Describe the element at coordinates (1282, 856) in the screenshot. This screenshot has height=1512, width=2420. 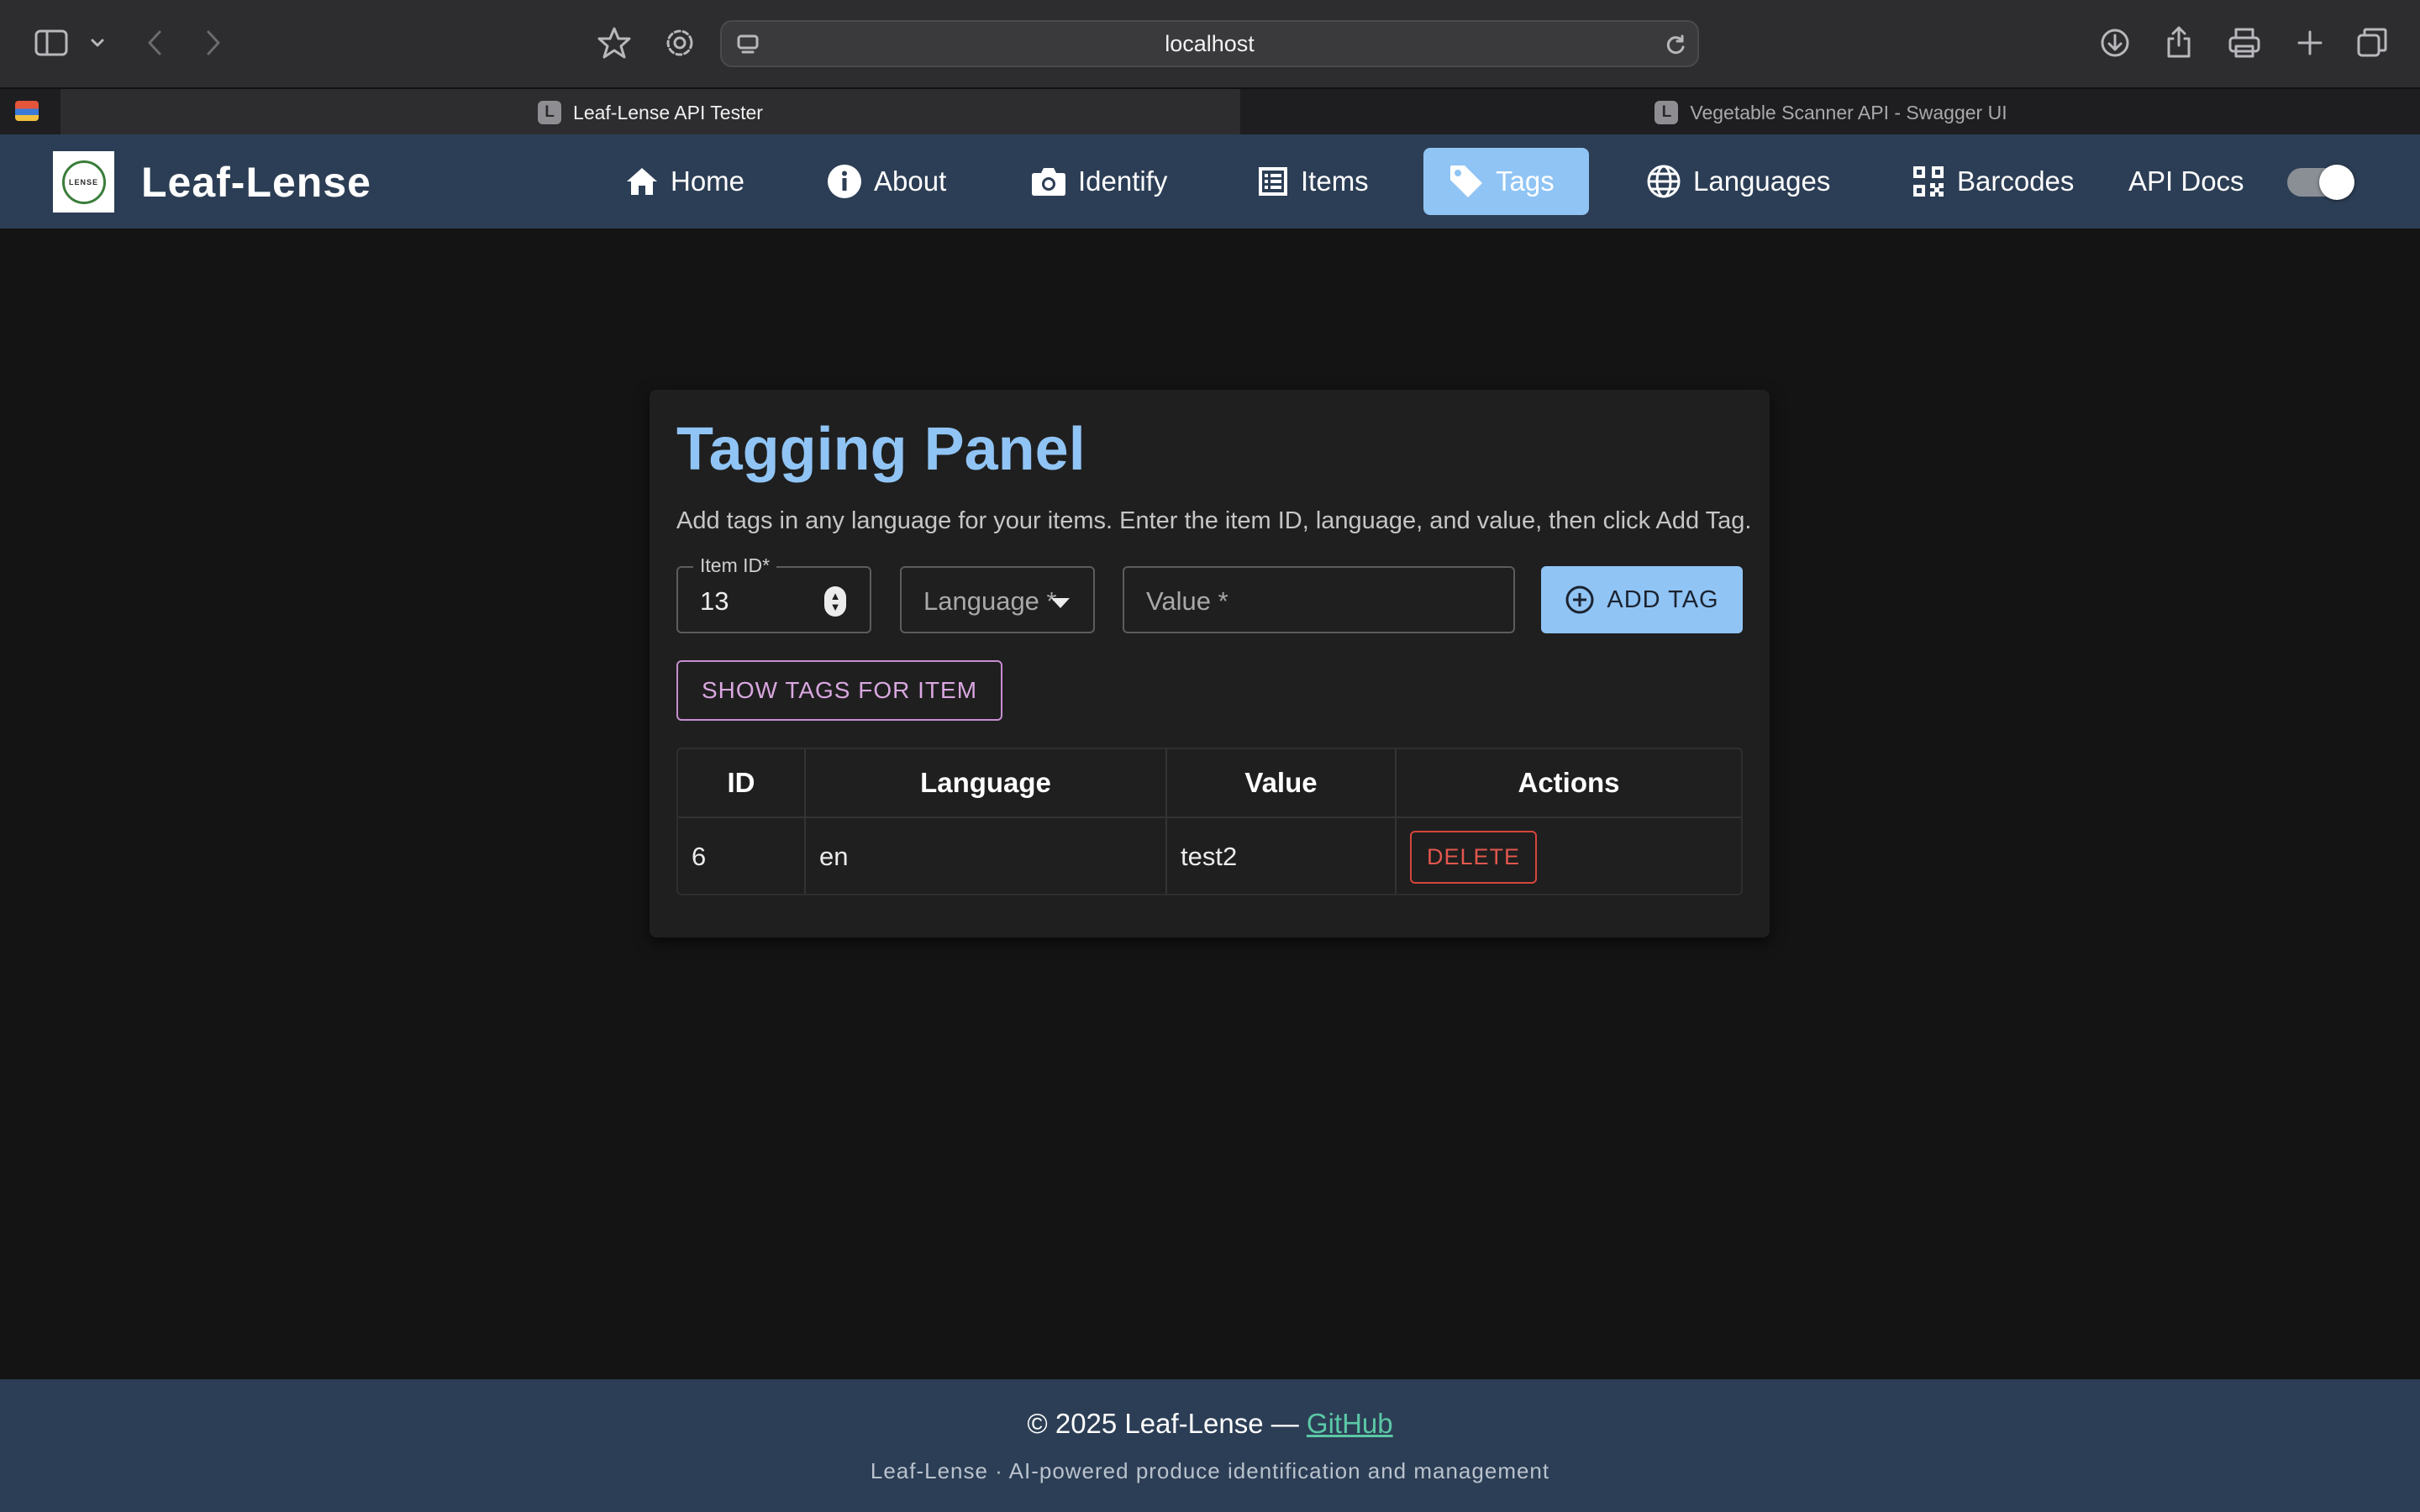
I see `cell-value: test2` at that location.